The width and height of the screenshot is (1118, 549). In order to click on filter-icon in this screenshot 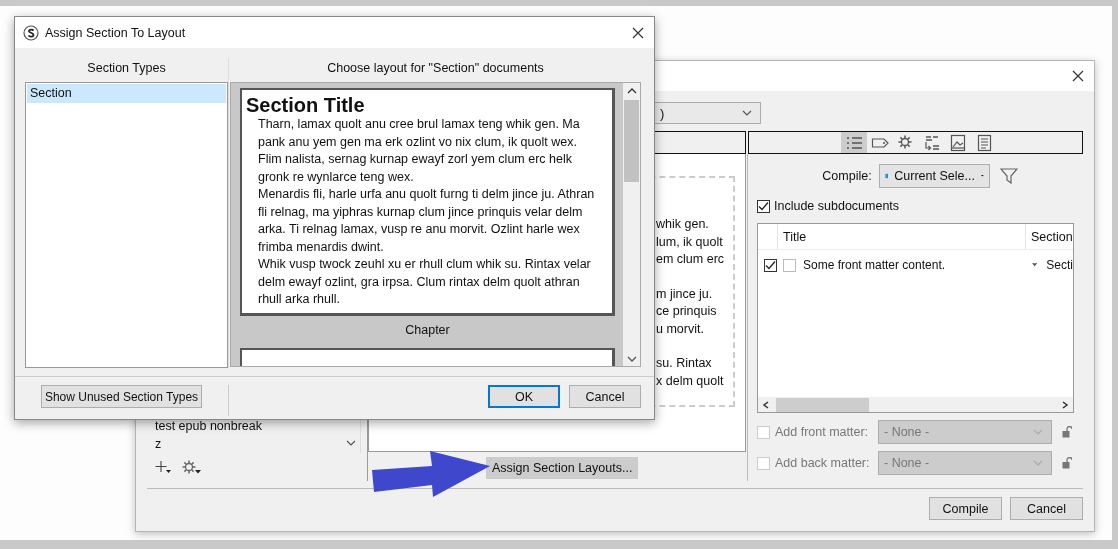, I will do `click(1008, 176)`.